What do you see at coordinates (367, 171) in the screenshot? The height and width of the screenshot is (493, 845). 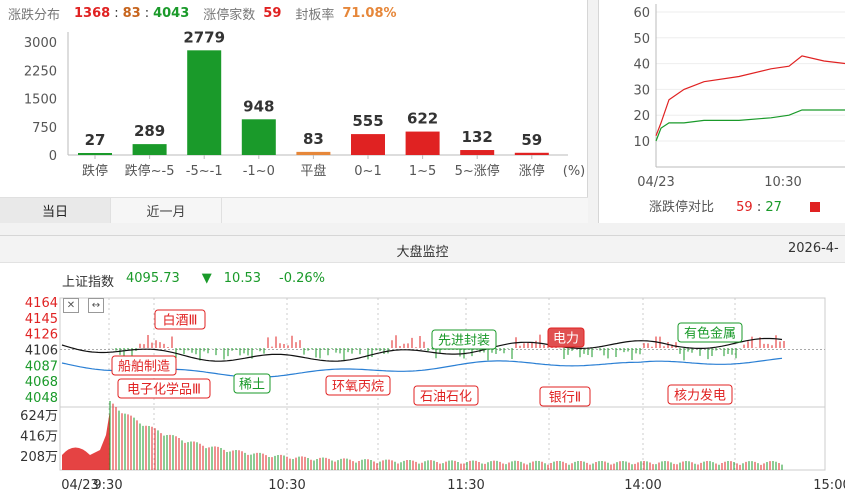 I see `x-tick-label: 0~1` at bounding box center [367, 171].